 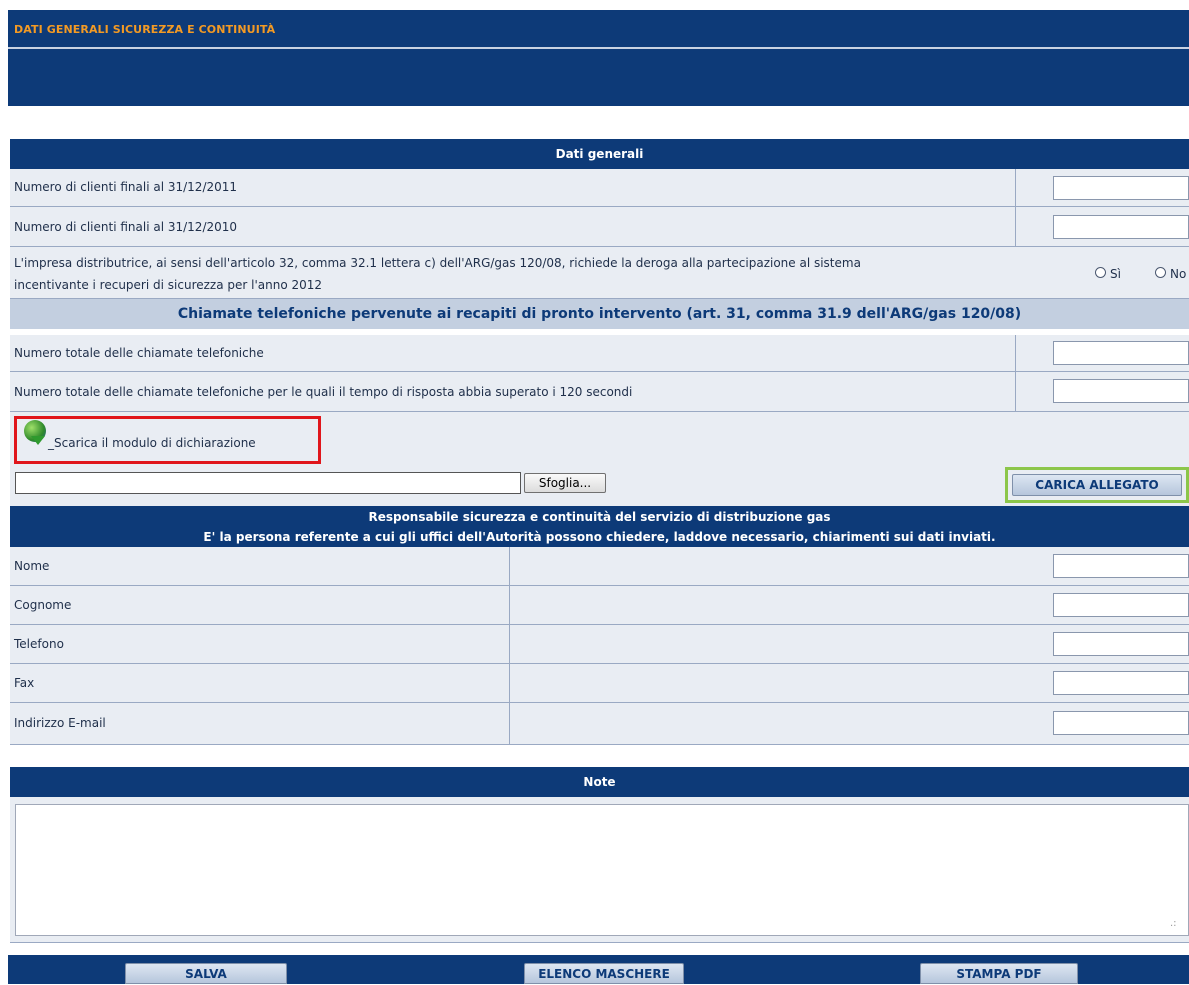 I want to click on field-label: Nome, so click(x=32, y=566).